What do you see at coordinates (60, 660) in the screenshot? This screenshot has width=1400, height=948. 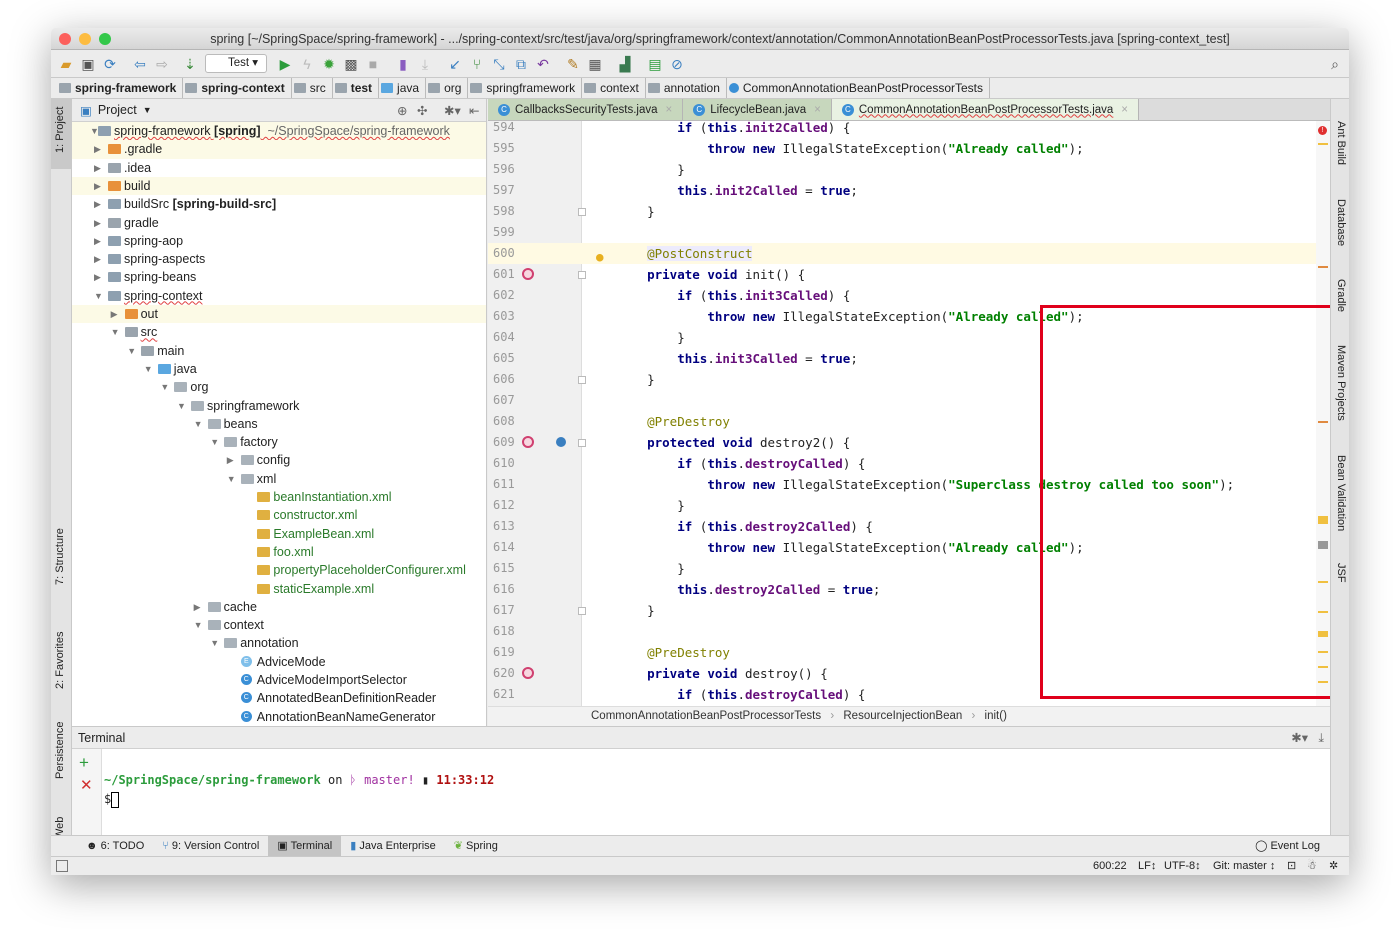 I see `tool-window-favorites: 2: Favorites` at bounding box center [60, 660].